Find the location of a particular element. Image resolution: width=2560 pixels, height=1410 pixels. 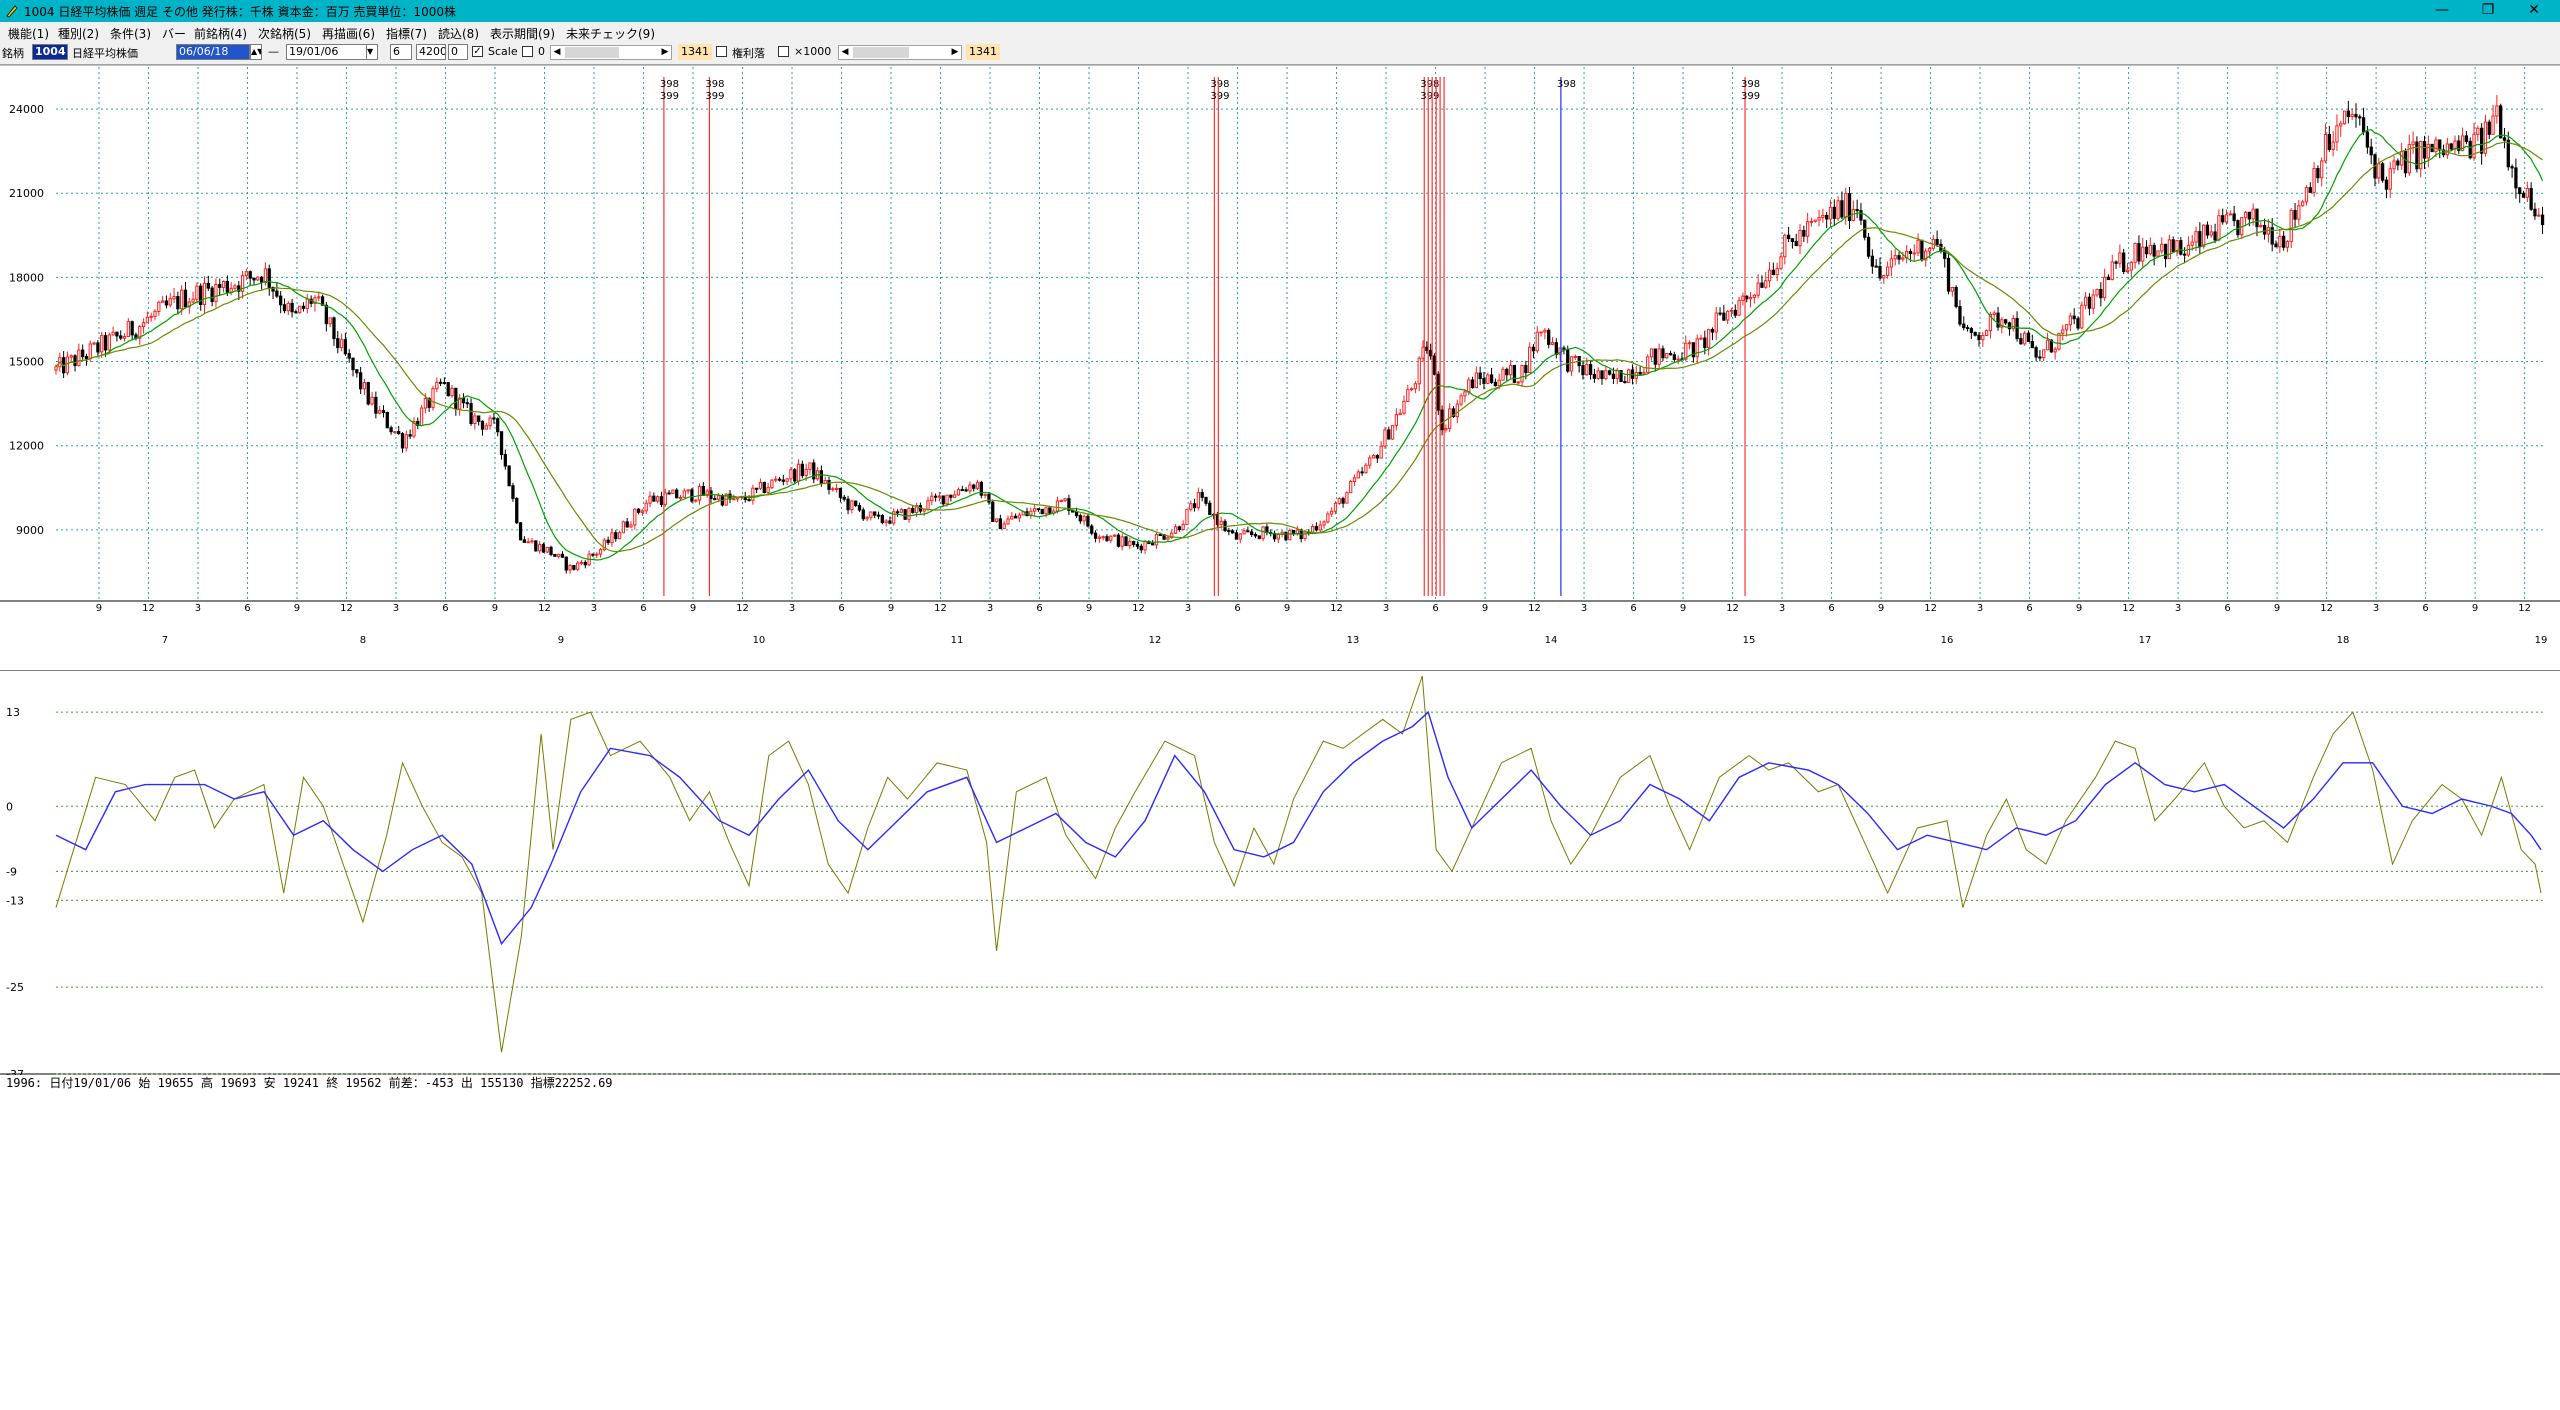

scale-label: Scale is located at coordinates (503, 51).